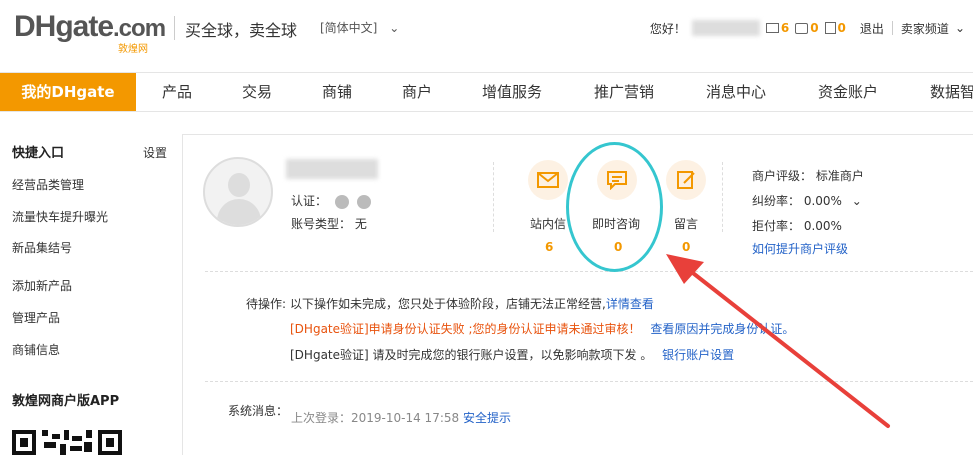 The width and height of the screenshot is (973, 455). I want to click on verification-status: 认证：, so click(331, 200).